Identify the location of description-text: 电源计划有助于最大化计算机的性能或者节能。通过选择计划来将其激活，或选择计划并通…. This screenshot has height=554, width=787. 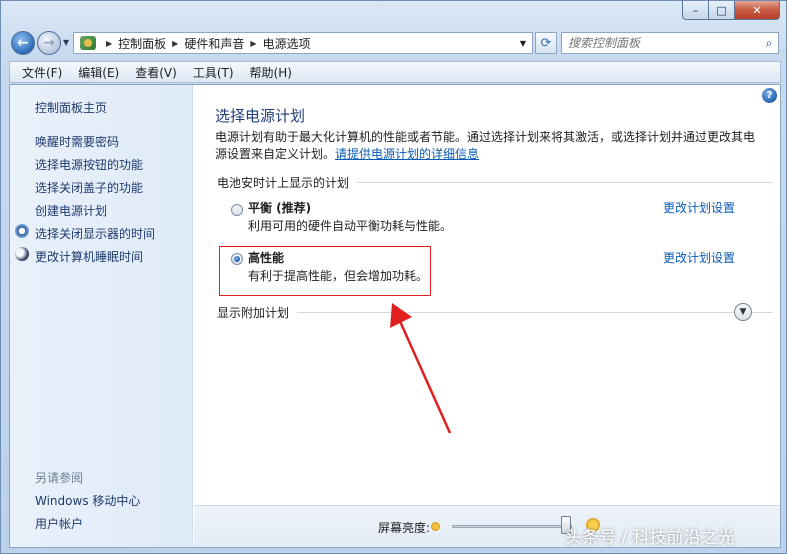
(485, 145).